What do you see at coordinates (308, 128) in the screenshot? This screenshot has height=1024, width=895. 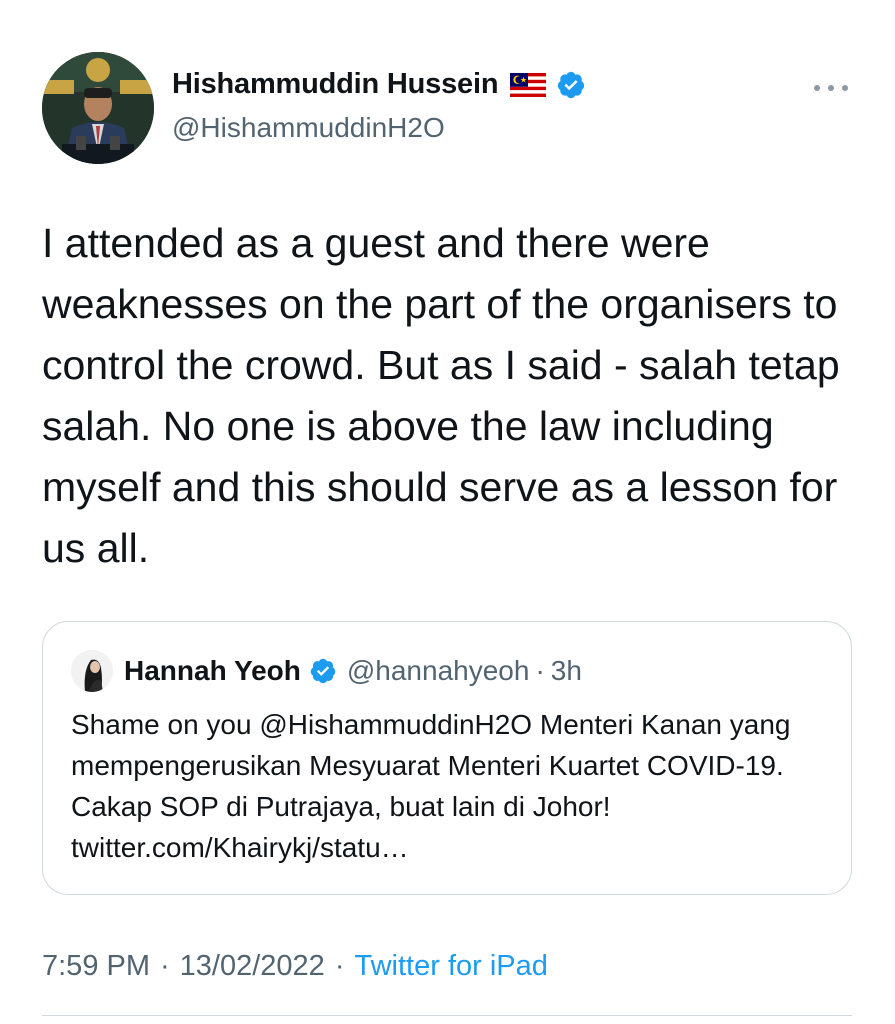 I see `author-handle: @HishammuddinH2O` at bounding box center [308, 128].